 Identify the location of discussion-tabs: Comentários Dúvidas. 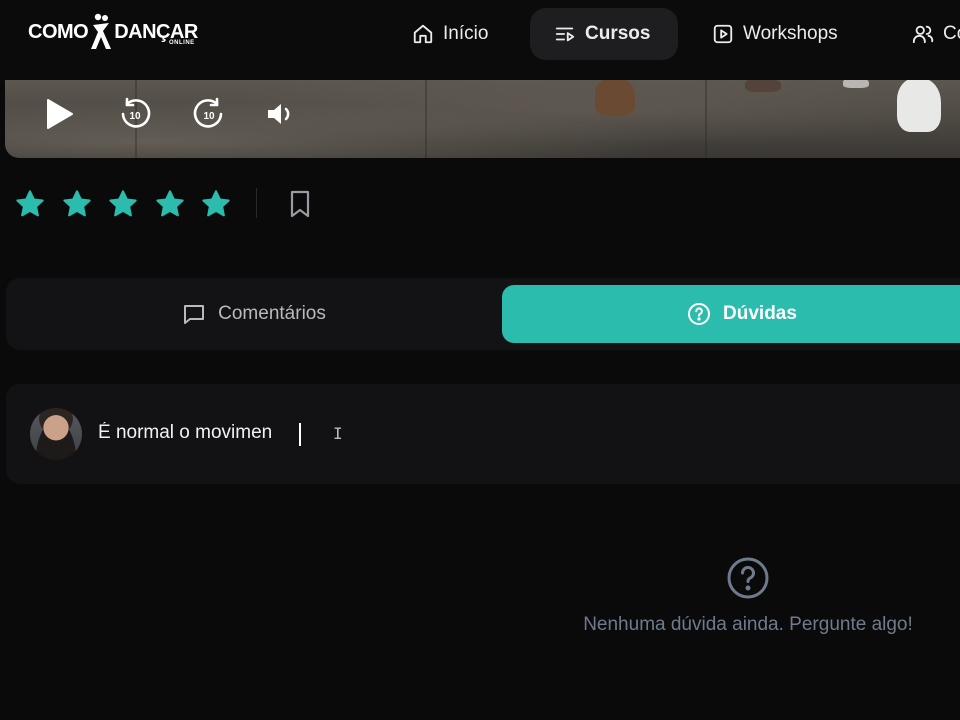
(483, 314).